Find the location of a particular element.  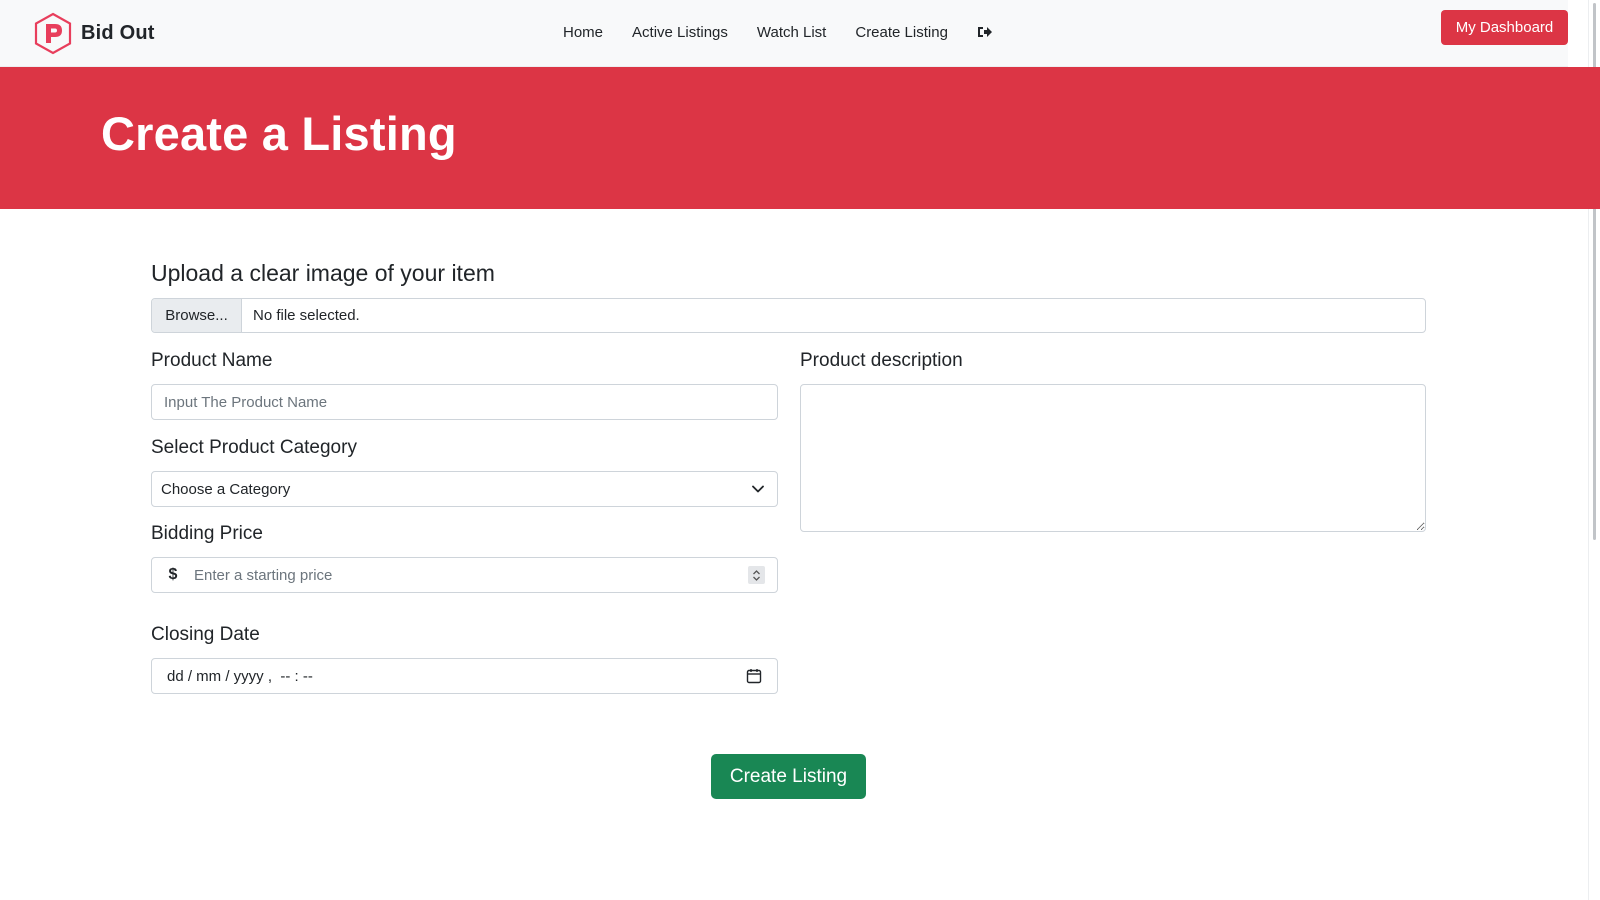

calendar-icon is located at coordinates (754, 676).